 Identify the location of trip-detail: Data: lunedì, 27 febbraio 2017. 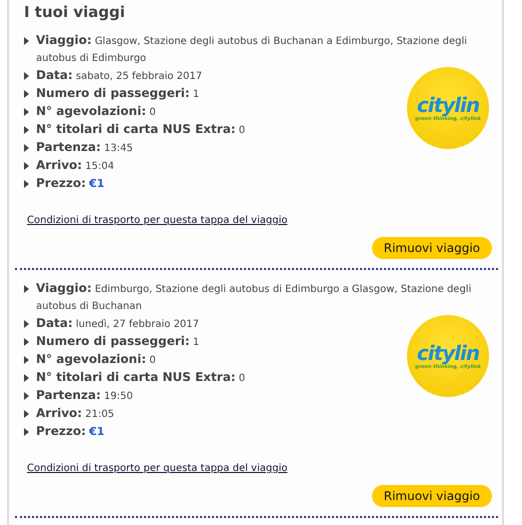
(118, 323).